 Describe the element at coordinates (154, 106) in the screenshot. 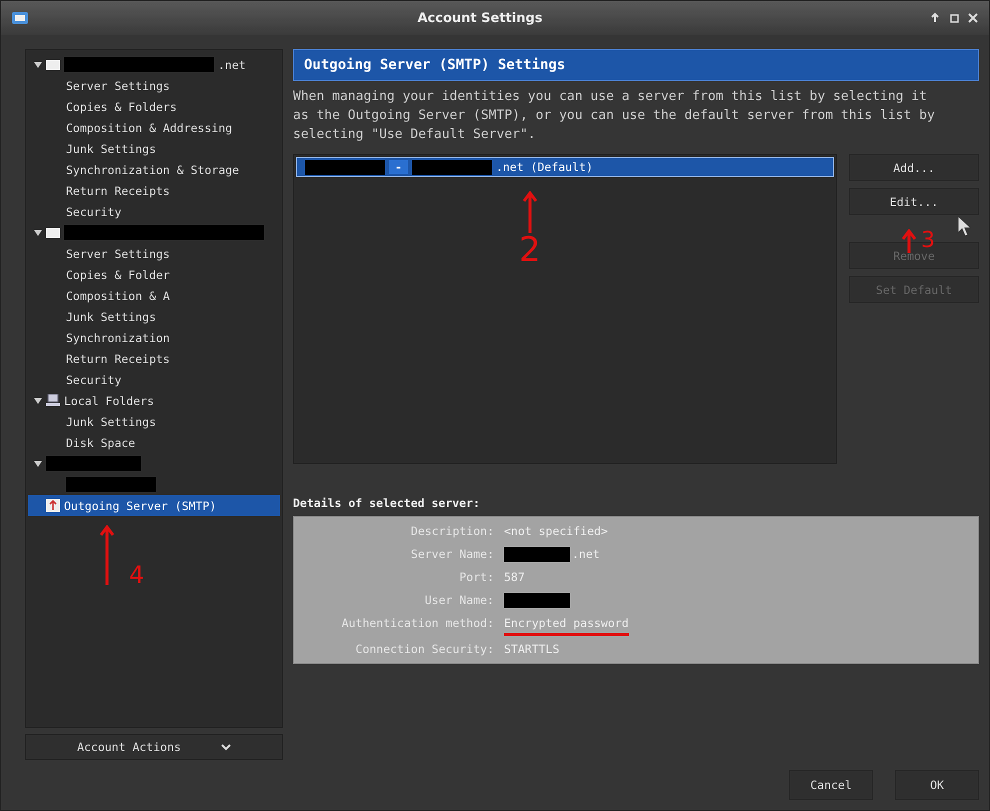

I see `tree-item: Copies & Folders` at that location.